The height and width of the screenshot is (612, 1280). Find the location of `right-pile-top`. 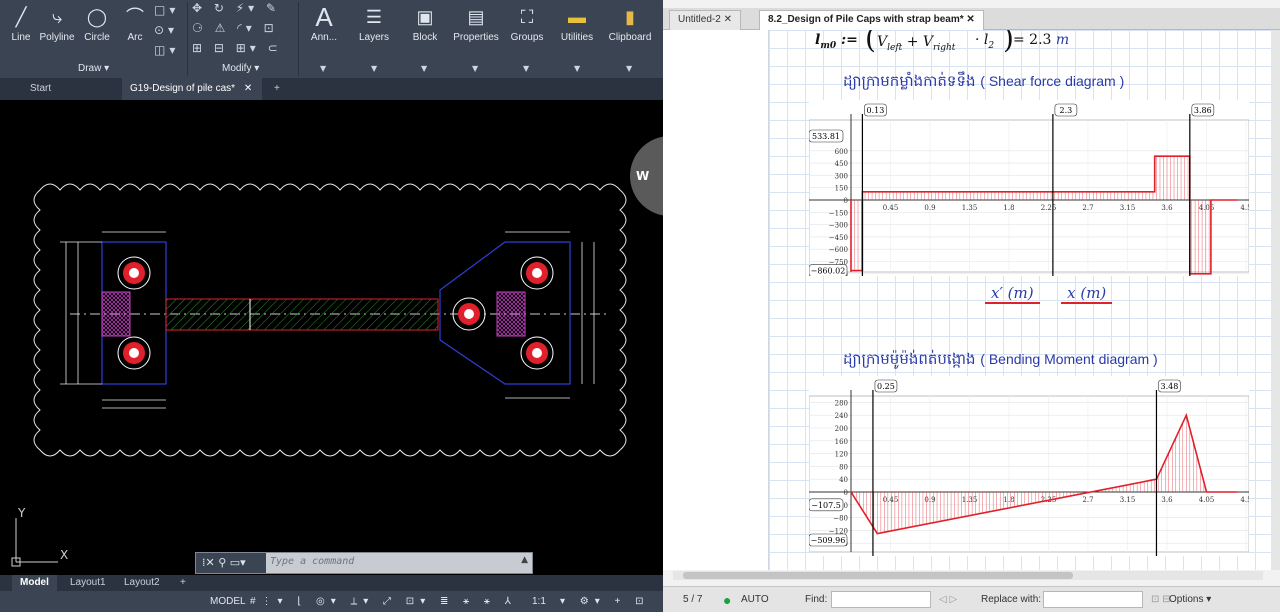

right-pile-top is located at coordinates (537, 273).